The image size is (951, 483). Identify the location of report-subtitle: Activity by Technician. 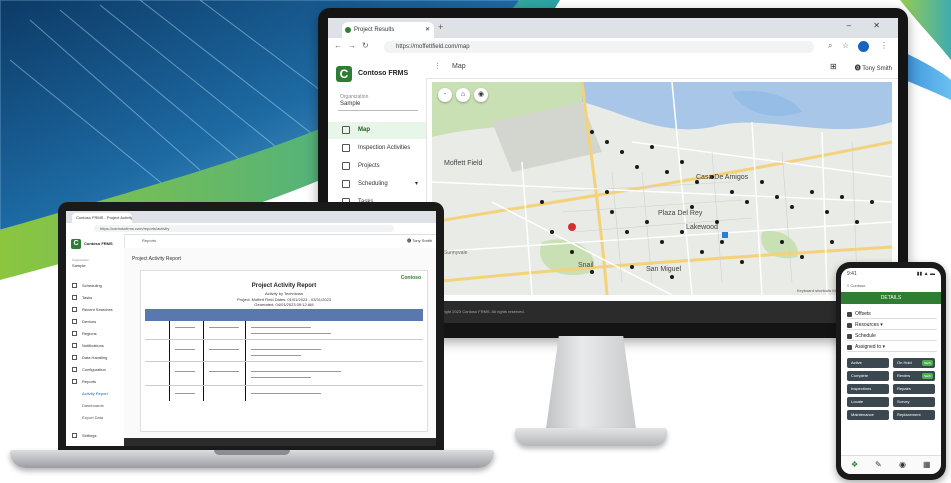
(284, 293).